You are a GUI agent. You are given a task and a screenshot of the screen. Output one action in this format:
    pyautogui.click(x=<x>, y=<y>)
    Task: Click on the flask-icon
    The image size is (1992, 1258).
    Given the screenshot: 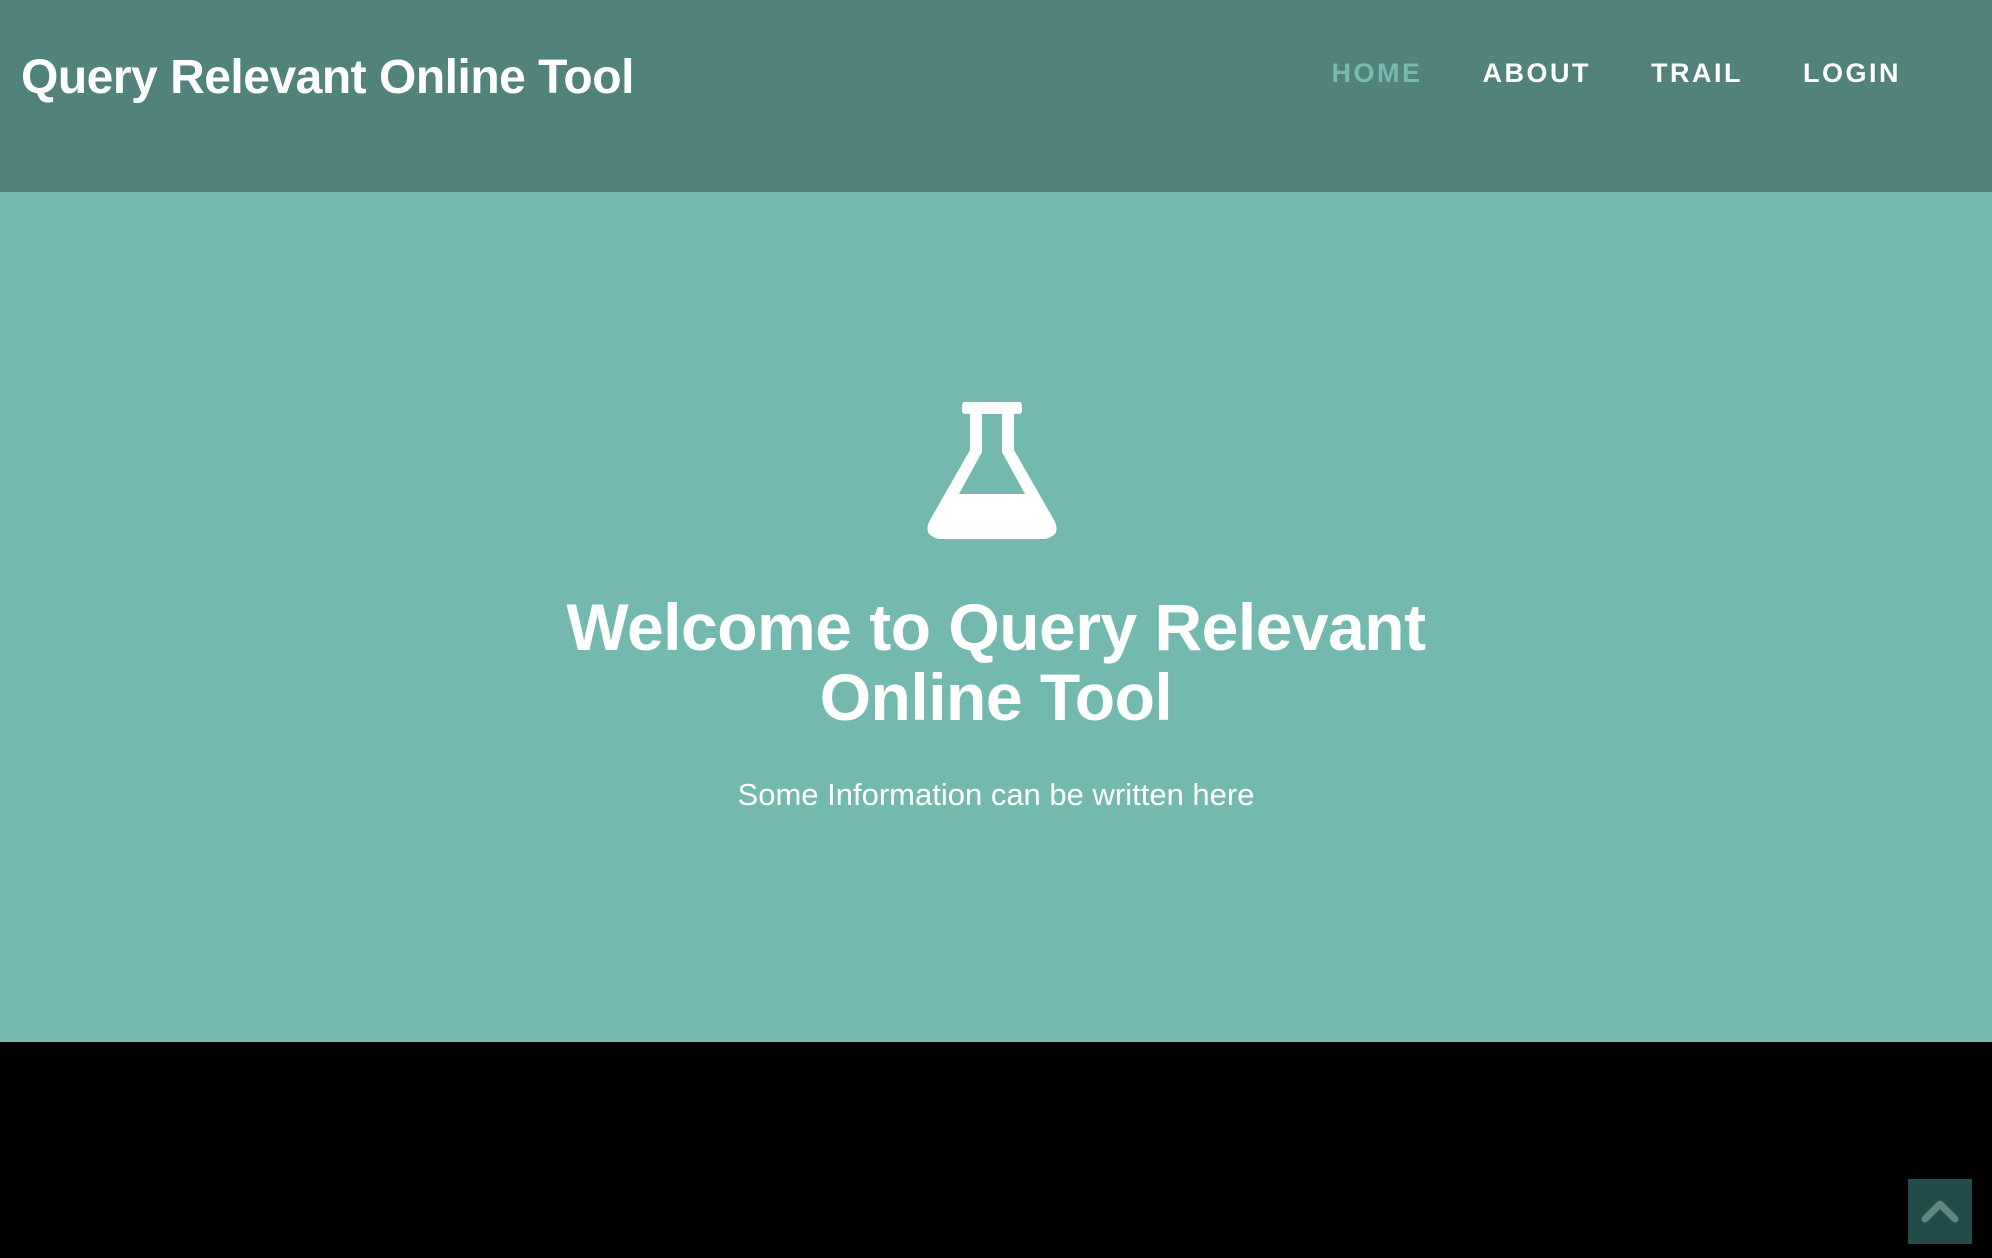 What is the action you would take?
    pyautogui.click(x=992, y=470)
    